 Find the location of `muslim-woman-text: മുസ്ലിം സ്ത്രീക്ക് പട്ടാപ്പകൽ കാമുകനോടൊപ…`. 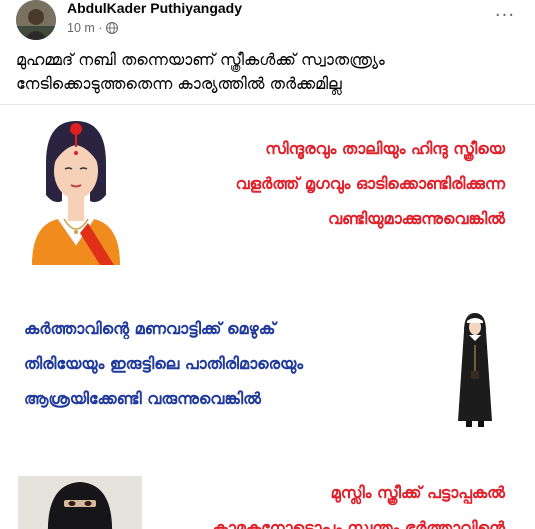

muslim-woman-text: മുസ്ലിം സ്ത്രീക്ക് പട്ടാപ്പകൽ കാമുകനോടൊപ… is located at coordinates (340, 502).